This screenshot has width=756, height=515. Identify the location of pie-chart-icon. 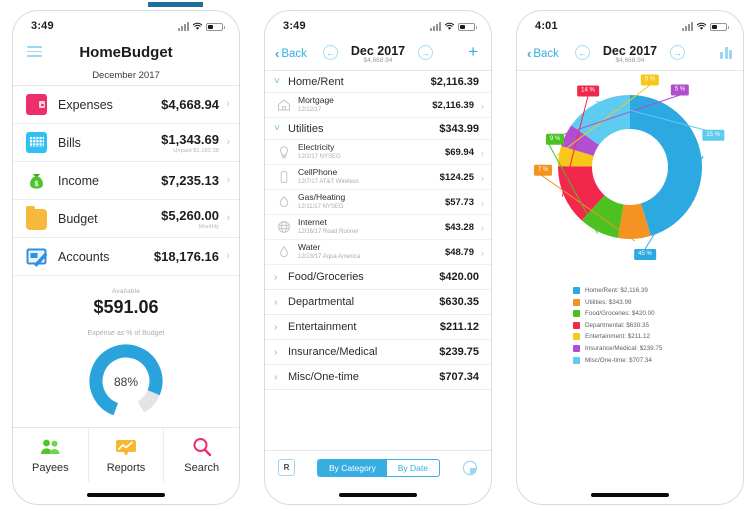
(470, 468).